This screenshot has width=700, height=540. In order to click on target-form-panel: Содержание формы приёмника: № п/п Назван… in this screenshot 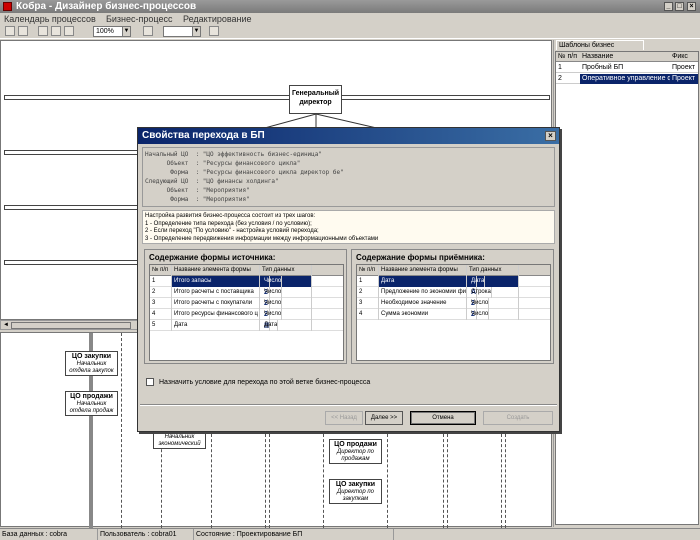, I will do `click(452, 306)`.